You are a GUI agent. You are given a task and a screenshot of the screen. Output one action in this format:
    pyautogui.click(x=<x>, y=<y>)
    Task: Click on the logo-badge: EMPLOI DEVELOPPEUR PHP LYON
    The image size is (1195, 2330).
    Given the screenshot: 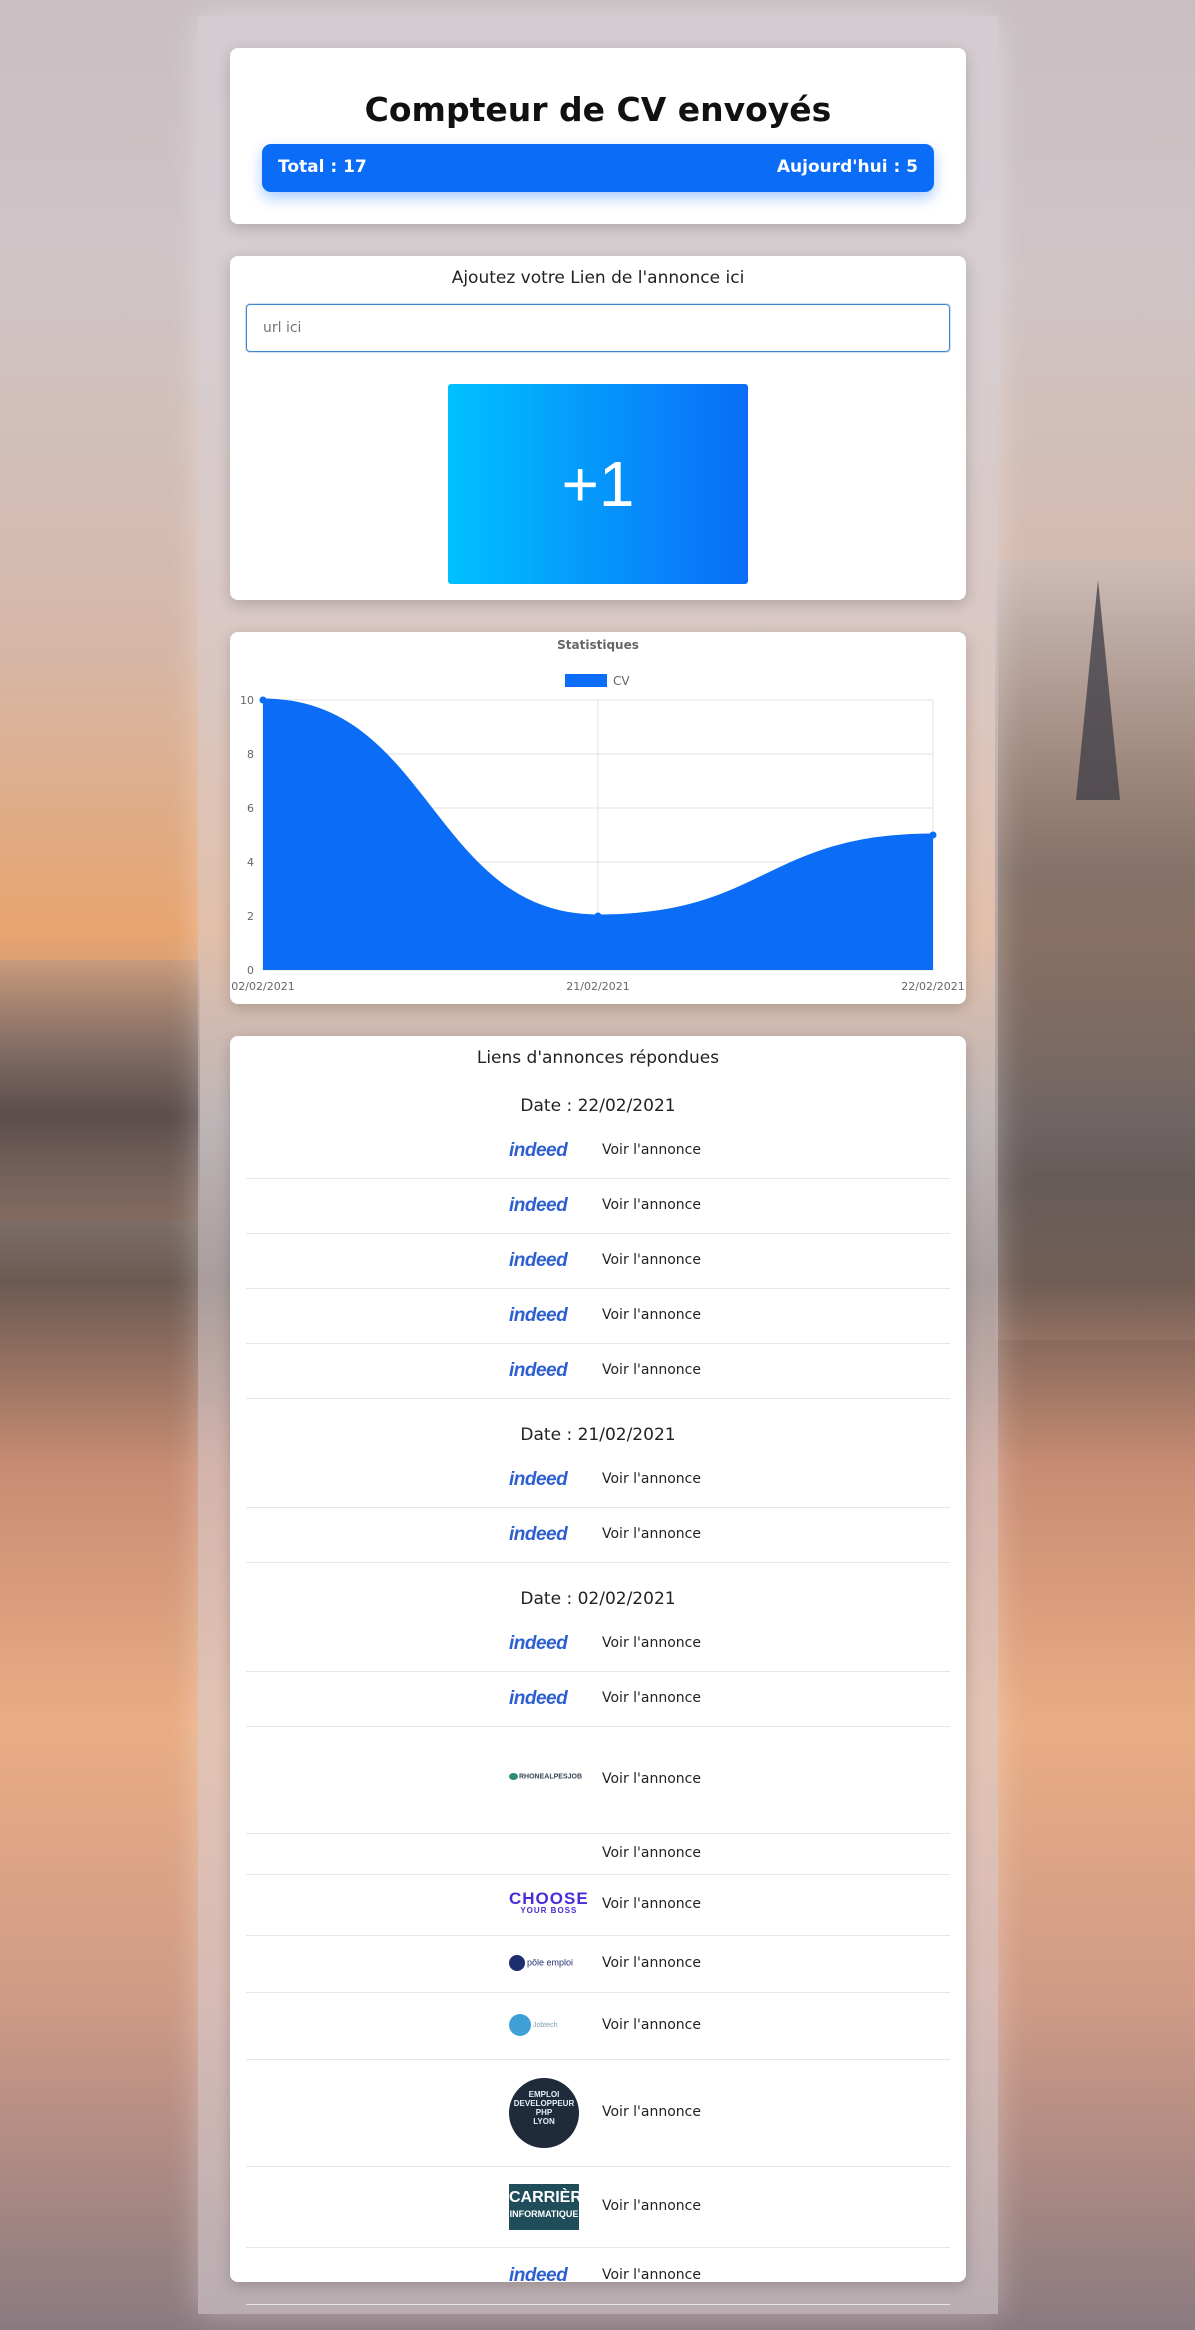 What is the action you would take?
    pyautogui.click(x=544, y=2113)
    